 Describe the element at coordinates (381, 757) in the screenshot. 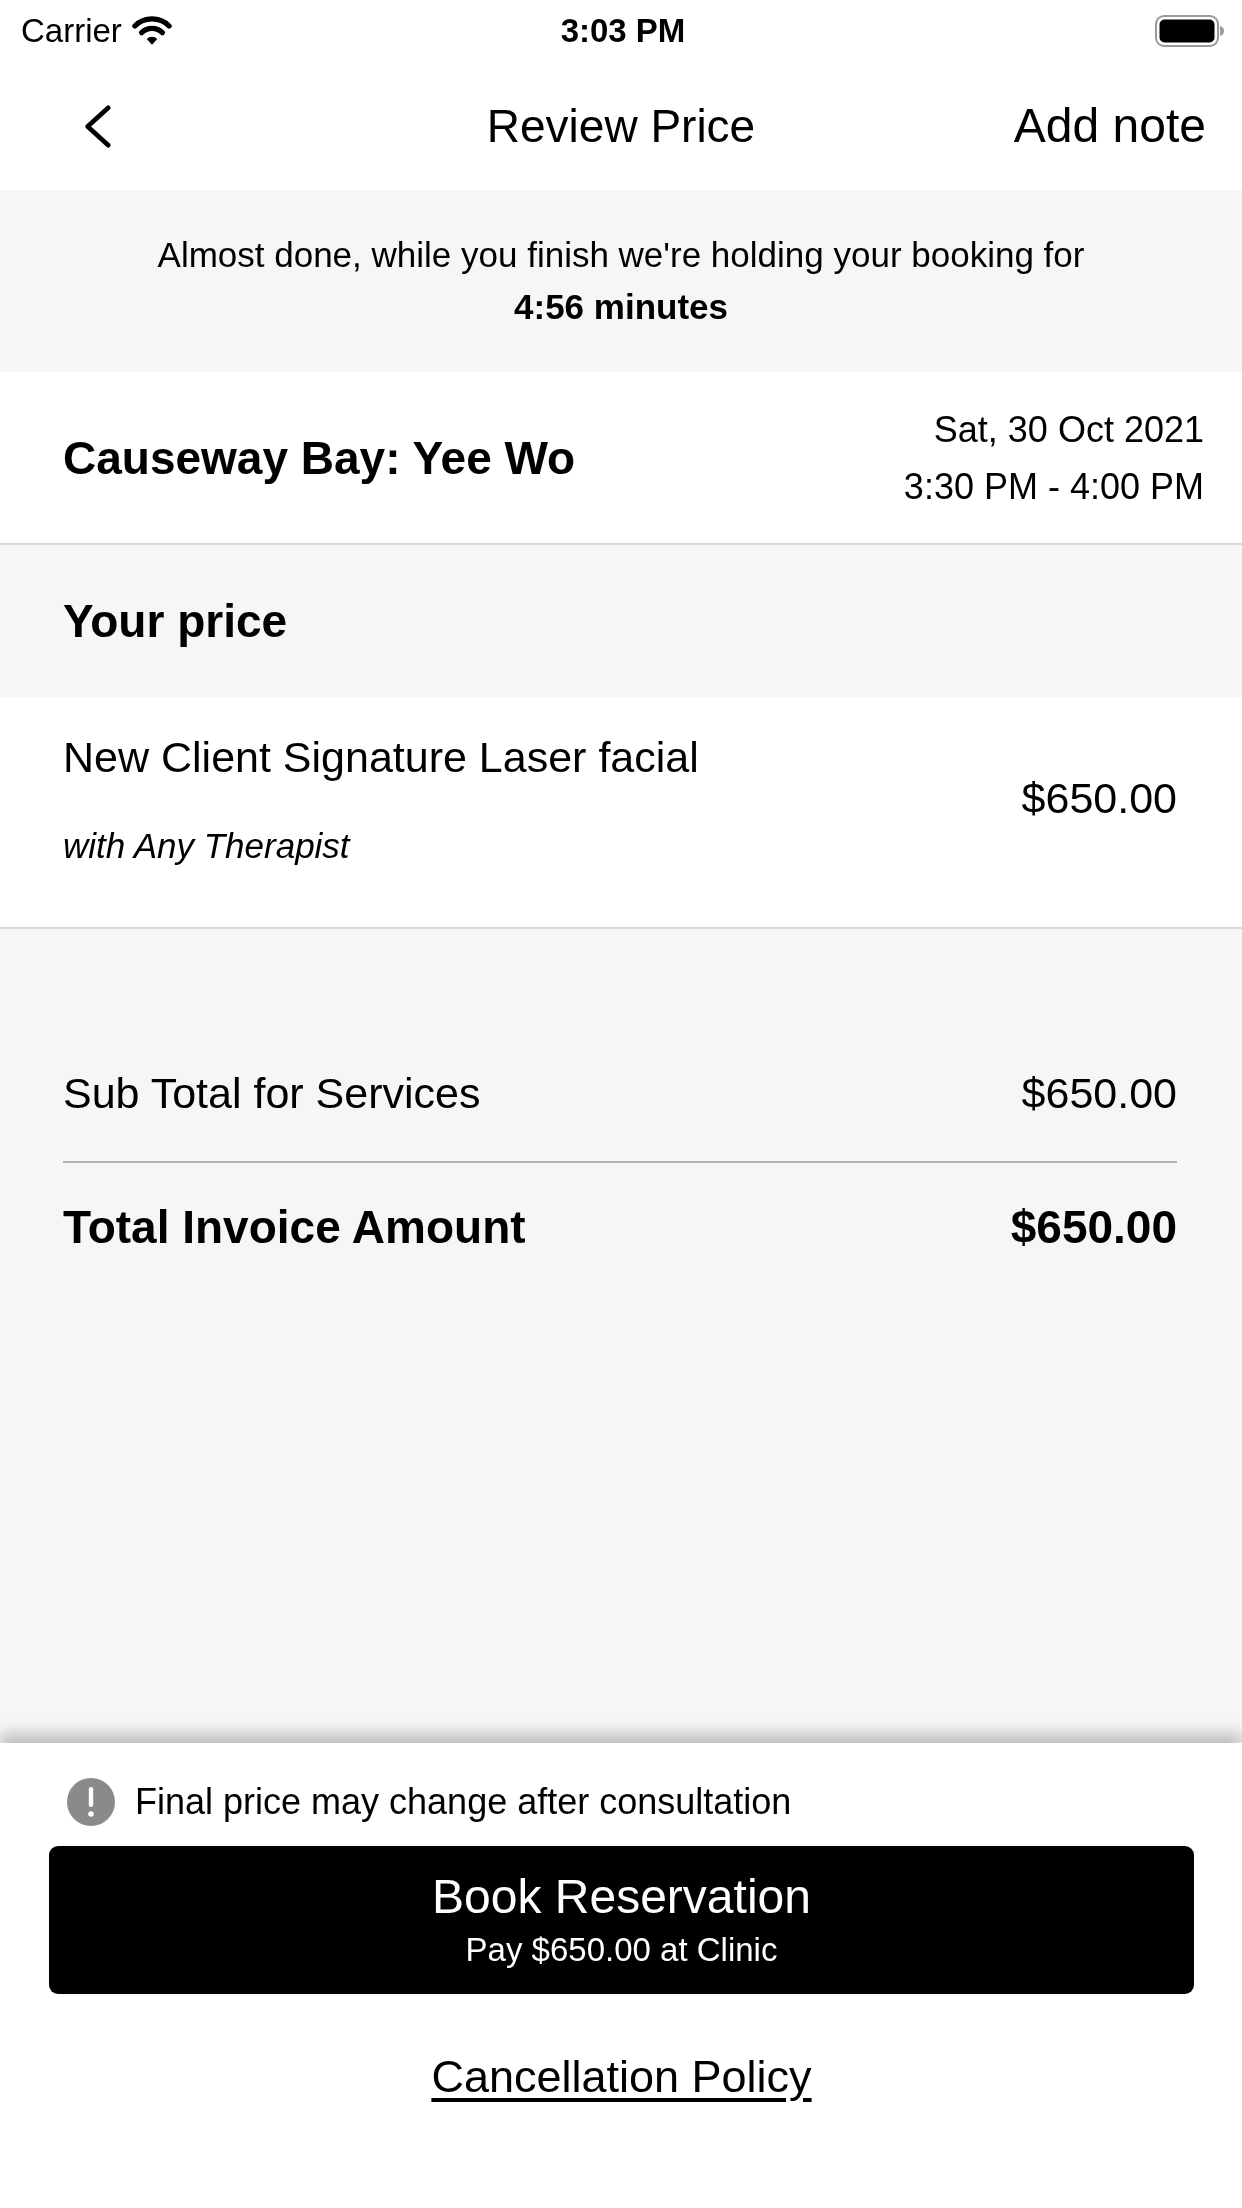

I see `service-name: New Client Signature Laser facial` at that location.